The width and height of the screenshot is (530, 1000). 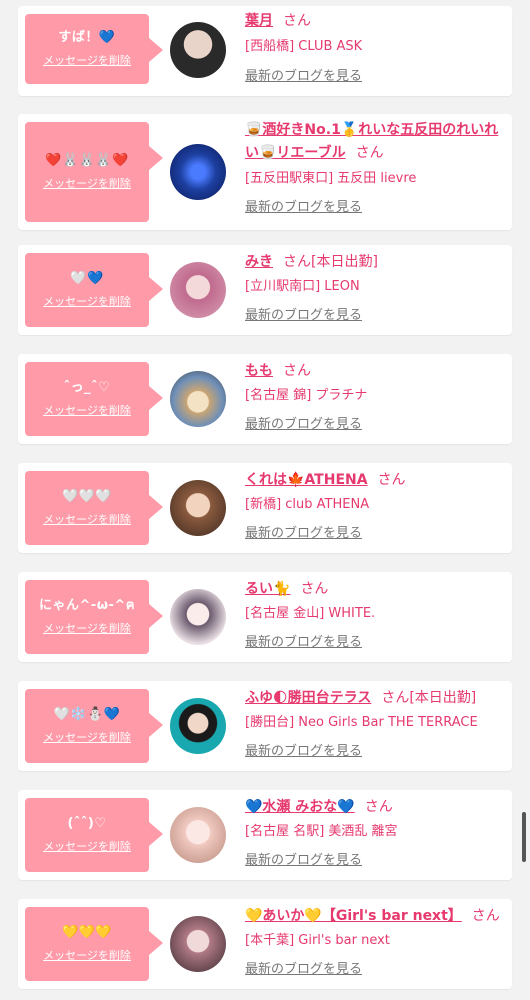 I want to click on shop-name: [名古屋 名駅] 美酒乱 離宮, so click(x=321, y=831).